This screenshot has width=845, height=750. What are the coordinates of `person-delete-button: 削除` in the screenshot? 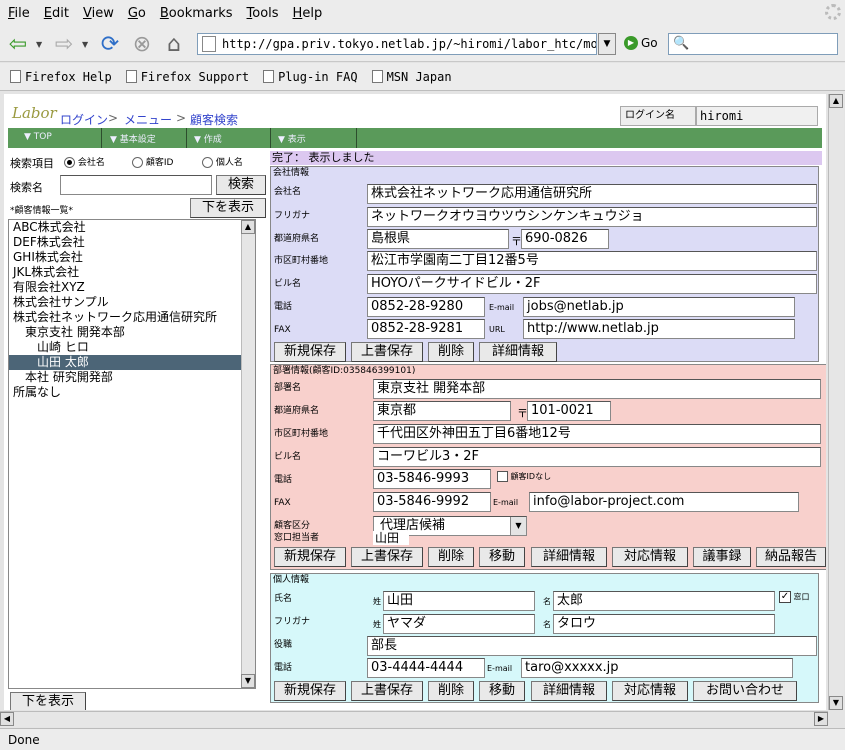 It's located at (451, 691).